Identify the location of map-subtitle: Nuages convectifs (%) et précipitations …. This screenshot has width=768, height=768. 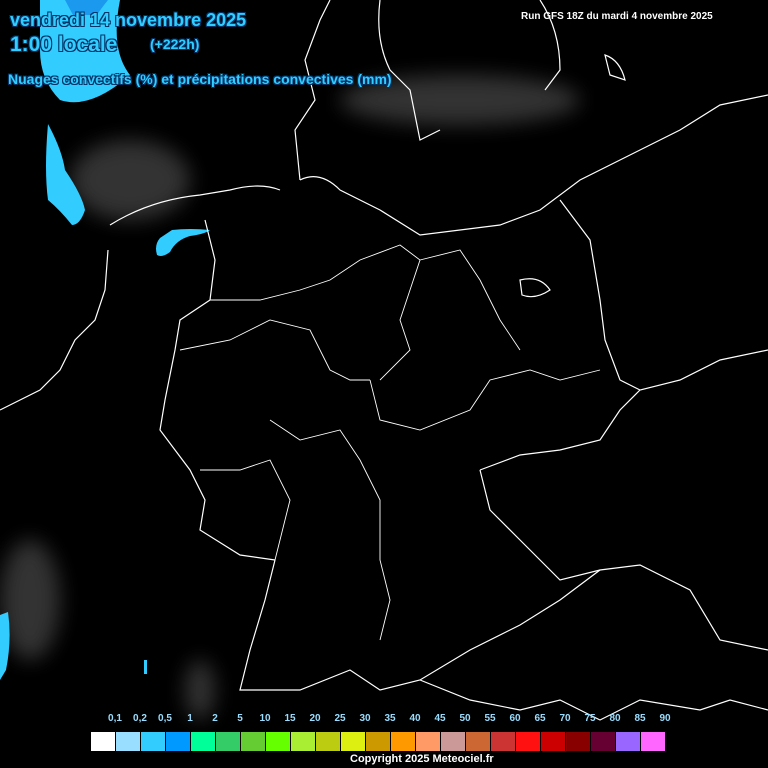
(200, 79).